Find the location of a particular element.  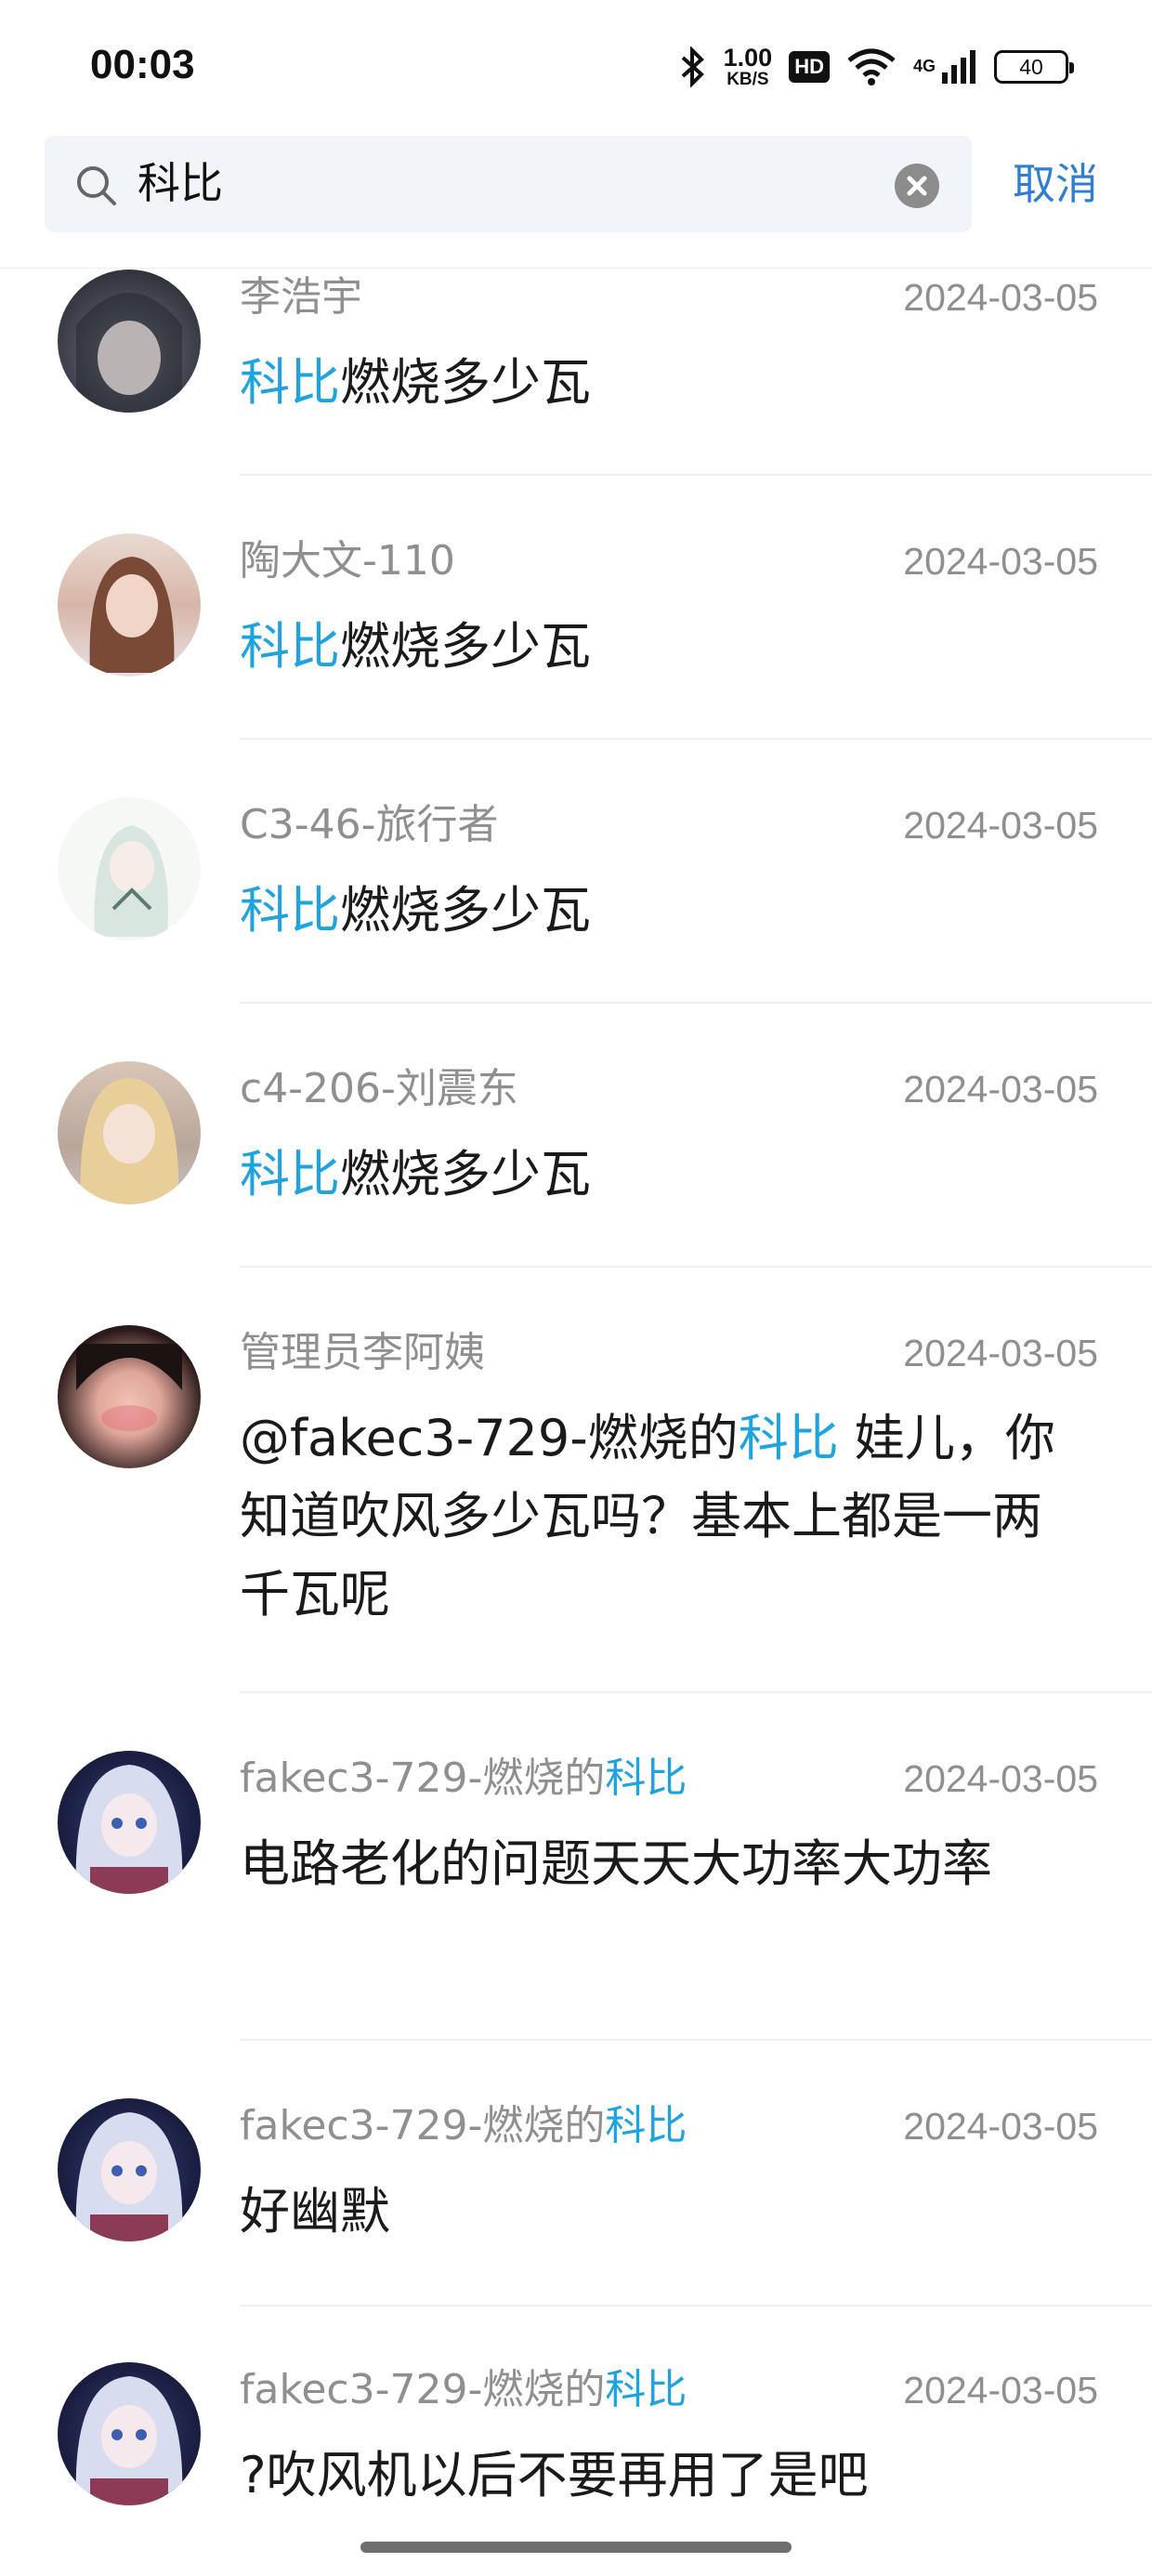

battery-level: 40 is located at coordinates (1031, 66).